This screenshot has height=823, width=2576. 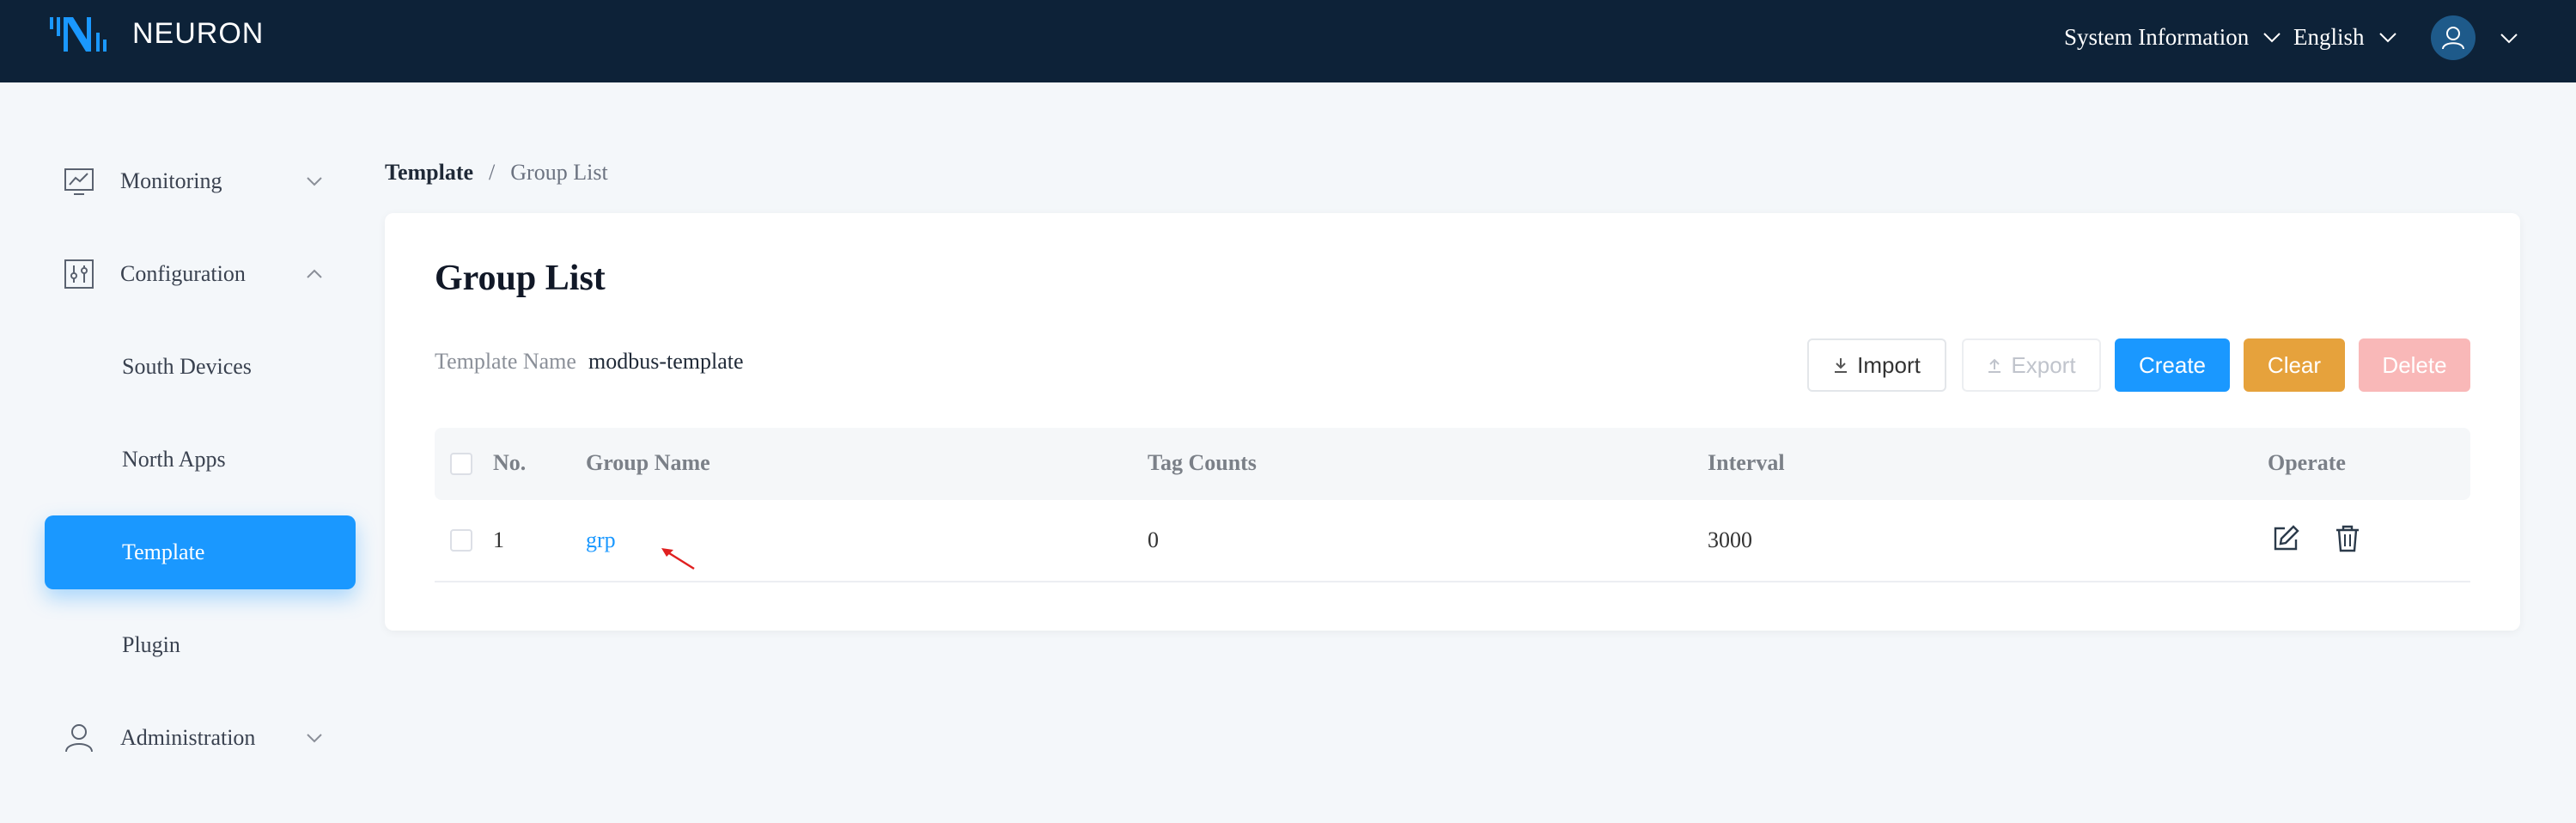 I want to click on select-all-checkbox, so click(x=461, y=464).